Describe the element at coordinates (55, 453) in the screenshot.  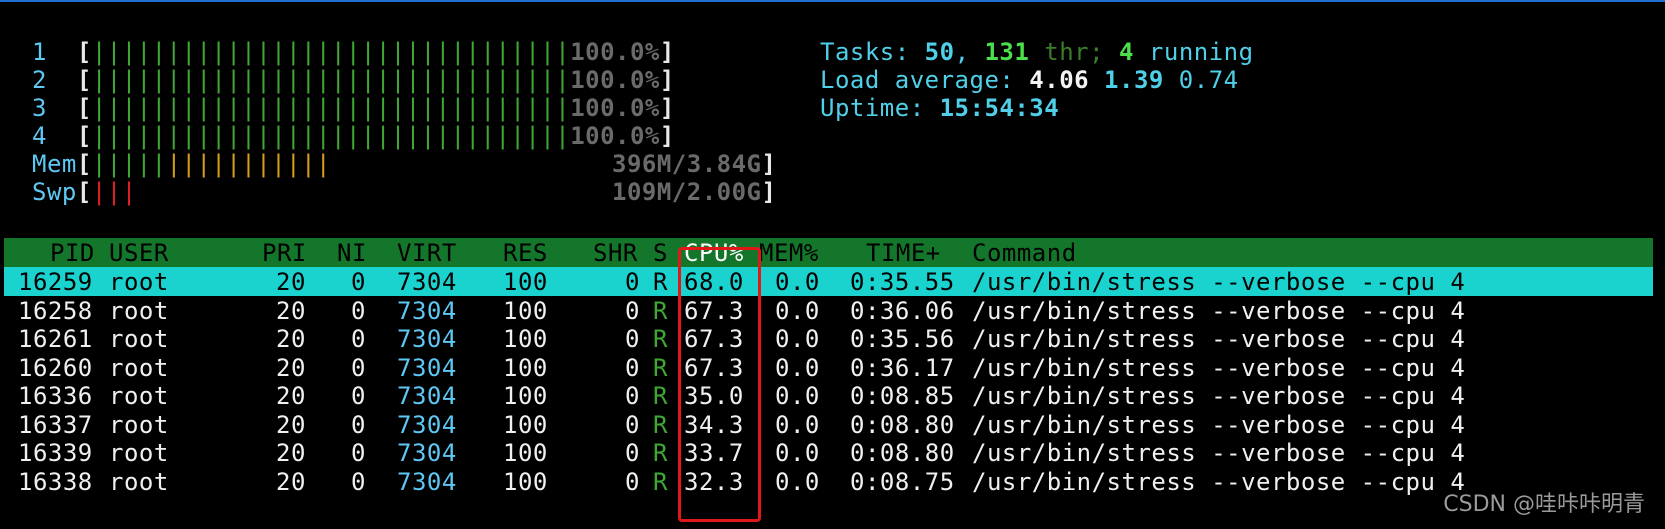
I see `cell-pid: 16339` at that location.